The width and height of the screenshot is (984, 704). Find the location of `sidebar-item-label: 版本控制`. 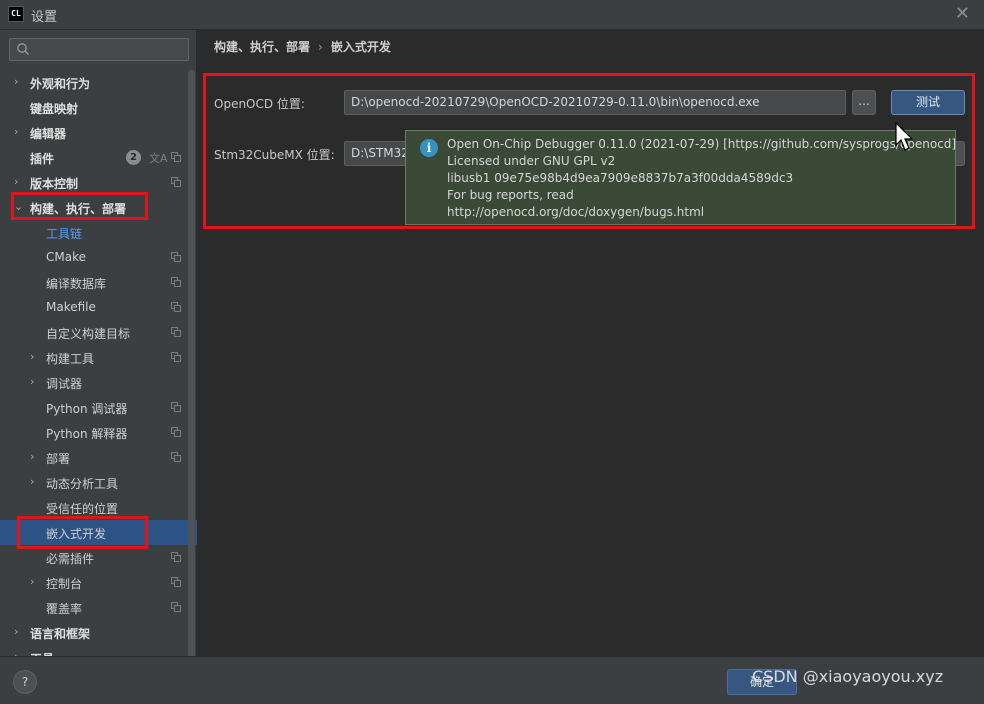

sidebar-item-label: 版本控制 is located at coordinates (54, 184).